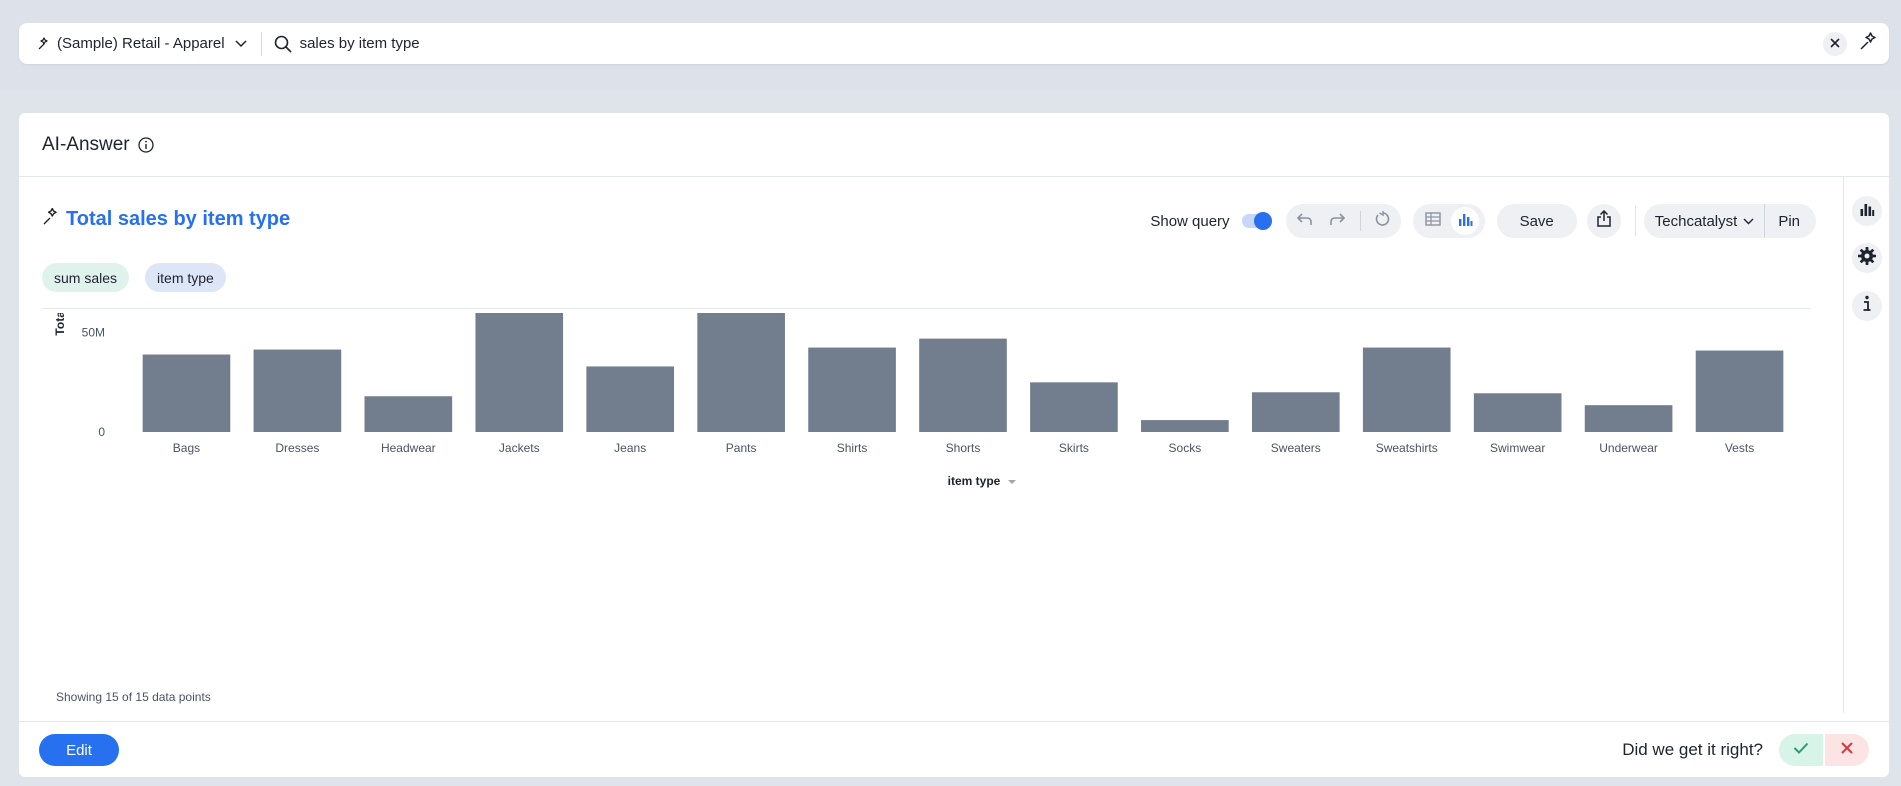 This screenshot has height=786, width=1901. What do you see at coordinates (360, 43) in the screenshot?
I see `search-input: sales by item type` at bounding box center [360, 43].